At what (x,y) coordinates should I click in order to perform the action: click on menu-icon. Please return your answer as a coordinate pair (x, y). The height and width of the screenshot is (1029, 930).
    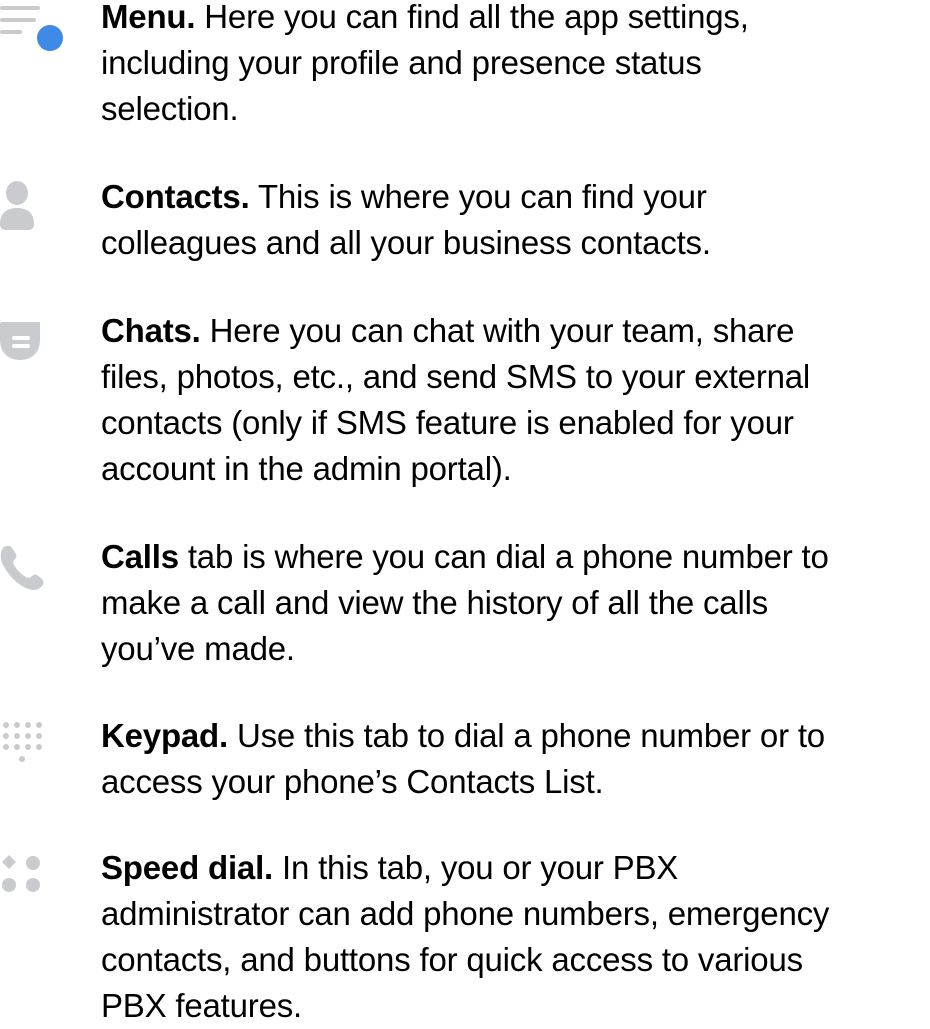
    Looking at the image, I should click on (32, 28).